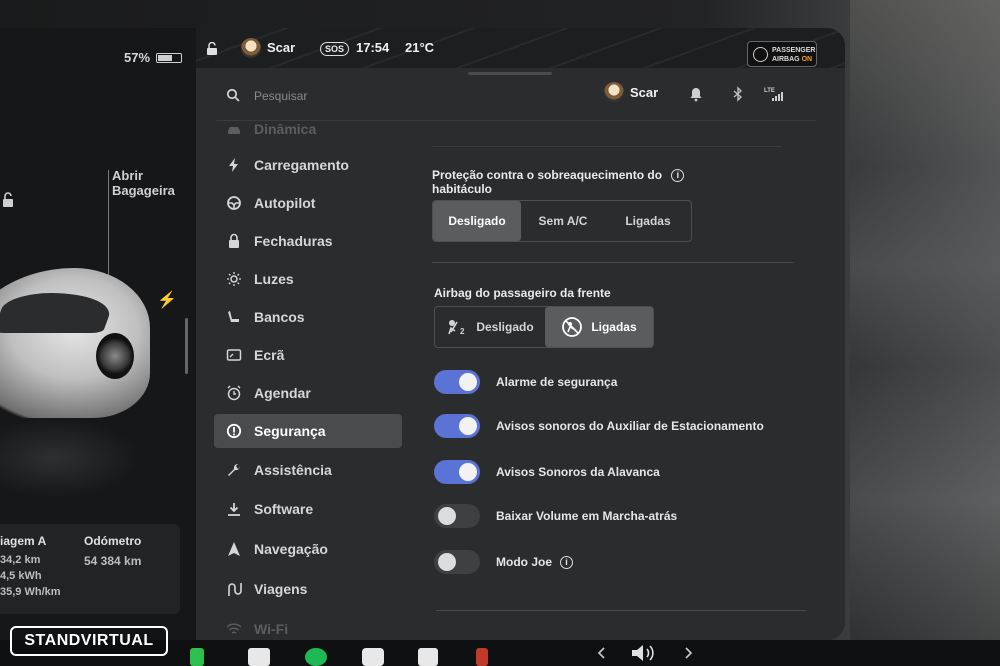 Image resolution: width=1000 pixels, height=666 pixels. What do you see at coordinates (587, 516) in the screenshot?
I see `toggle-label: Baixar Volume em Marcha-atrás` at bounding box center [587, 516].